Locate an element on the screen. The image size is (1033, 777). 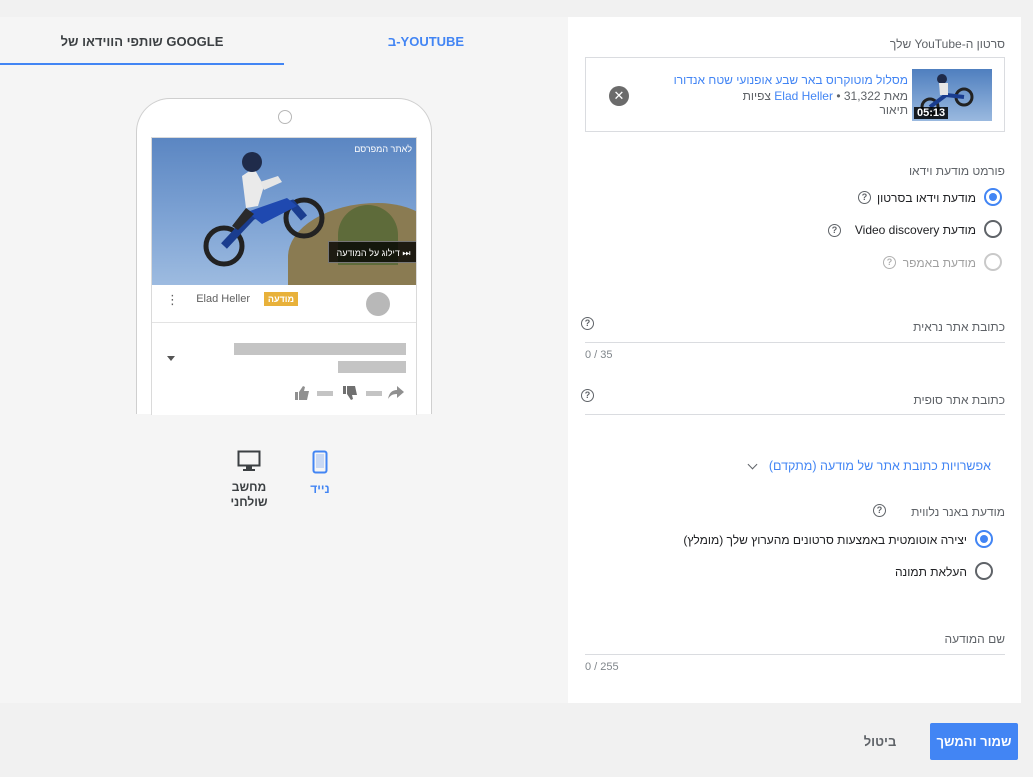
chevron-down-icon is located at coordinates (752, 464).